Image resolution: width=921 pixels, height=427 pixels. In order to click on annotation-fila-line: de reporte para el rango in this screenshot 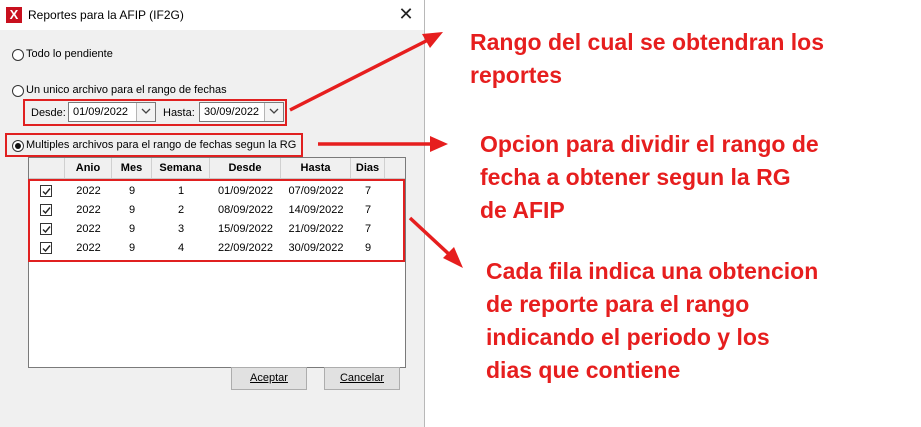, I will do `click(618, 304)`.